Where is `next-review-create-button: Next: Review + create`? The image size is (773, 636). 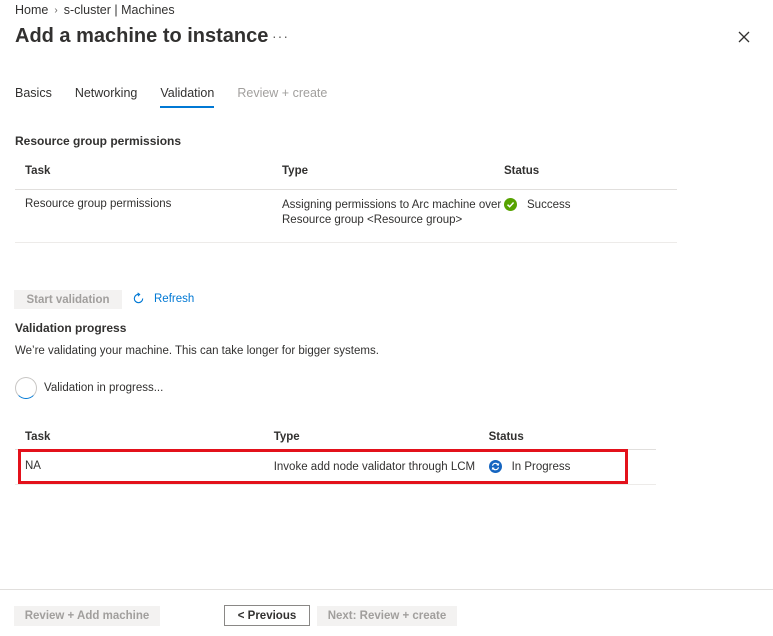
next-review-create-button: Next: Review + create is located at coordinates (387, 616).